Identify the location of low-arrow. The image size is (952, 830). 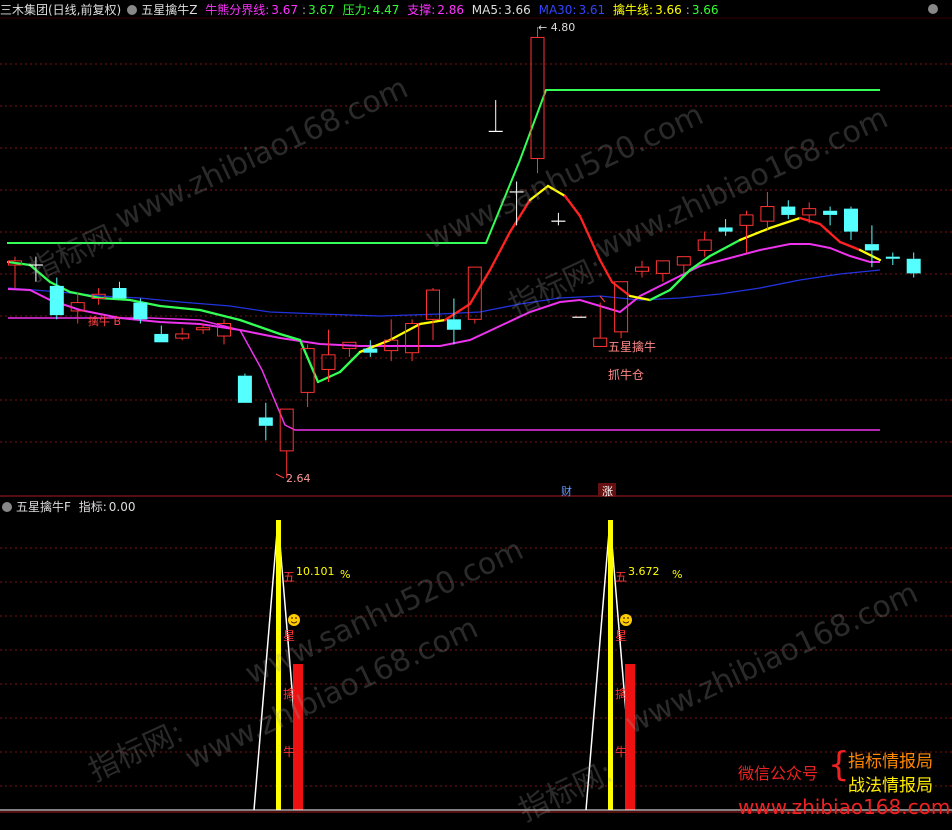
(280, 476).